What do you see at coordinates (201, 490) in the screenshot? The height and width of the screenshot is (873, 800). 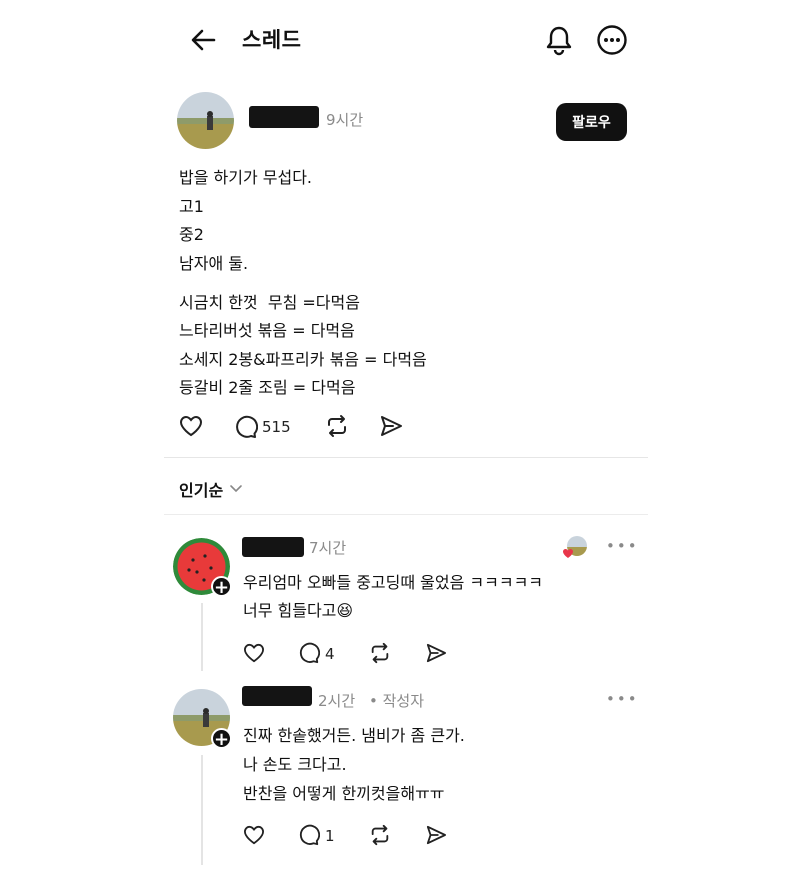 I see `sort-label: 인기순` at bounding box center [201, 490].